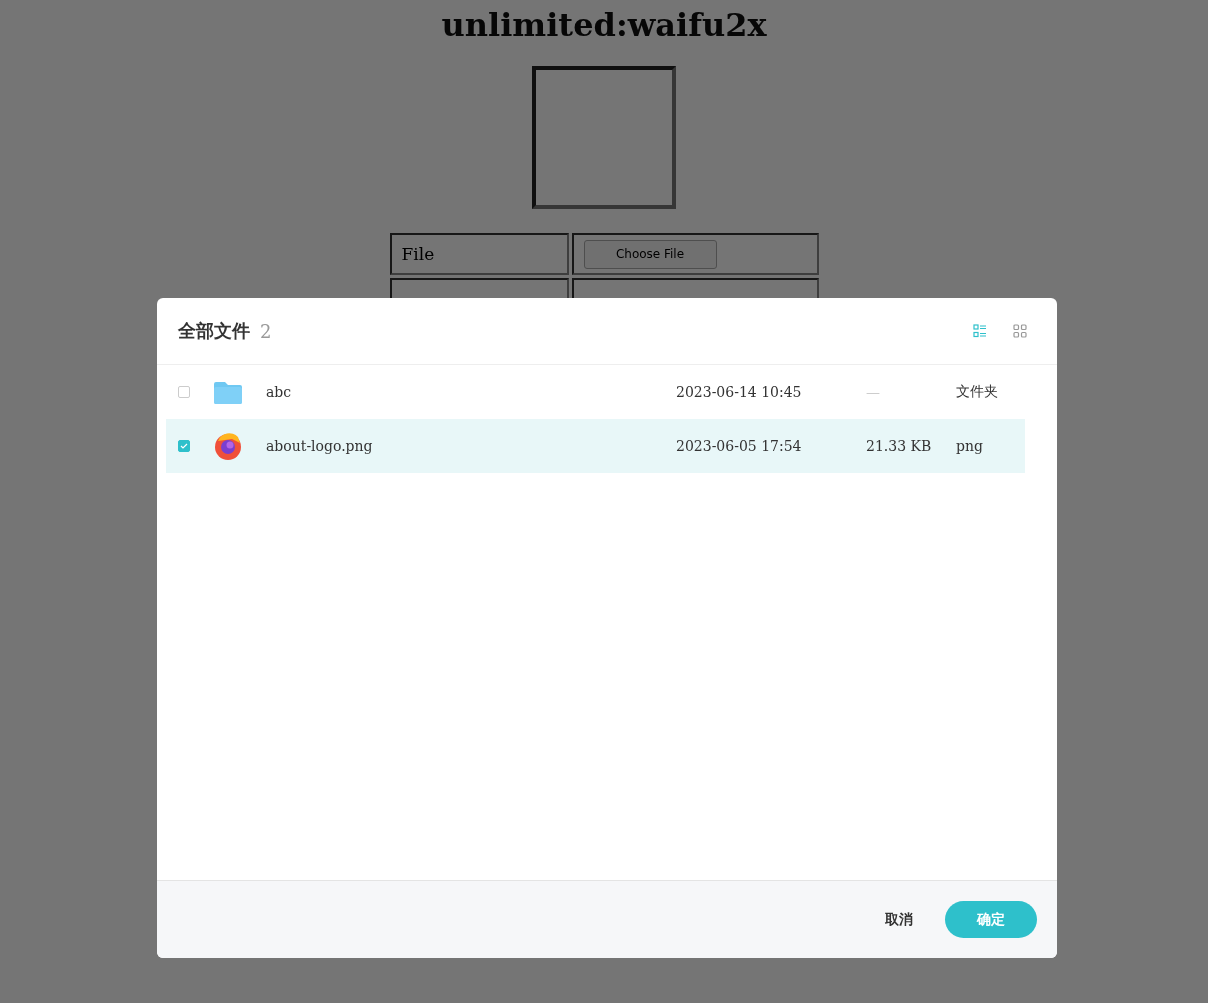  Describe the element at coordinates (595, 446) in the screenshot. I see `file-row: about-logo.png 2023-06-05 17:54 21.33 KB png` at that location.